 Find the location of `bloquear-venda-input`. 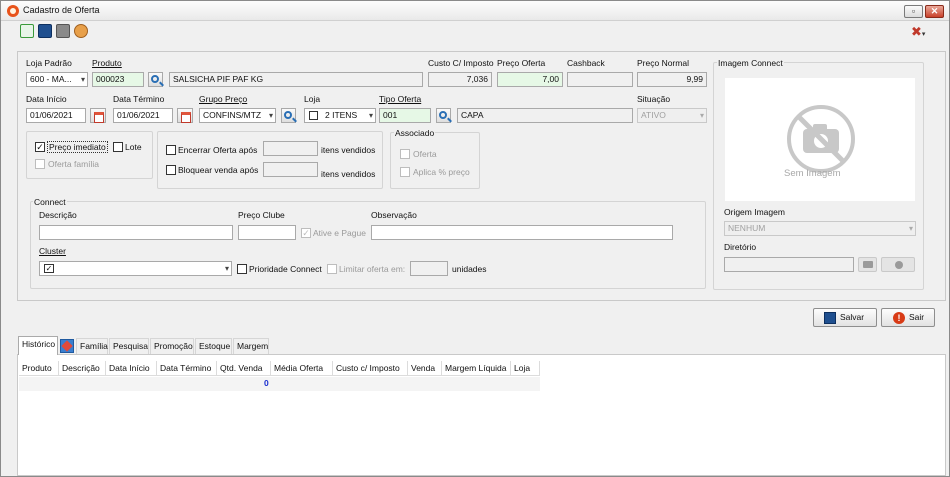

bloquear-venda-input is located at coordinates (290, 169).